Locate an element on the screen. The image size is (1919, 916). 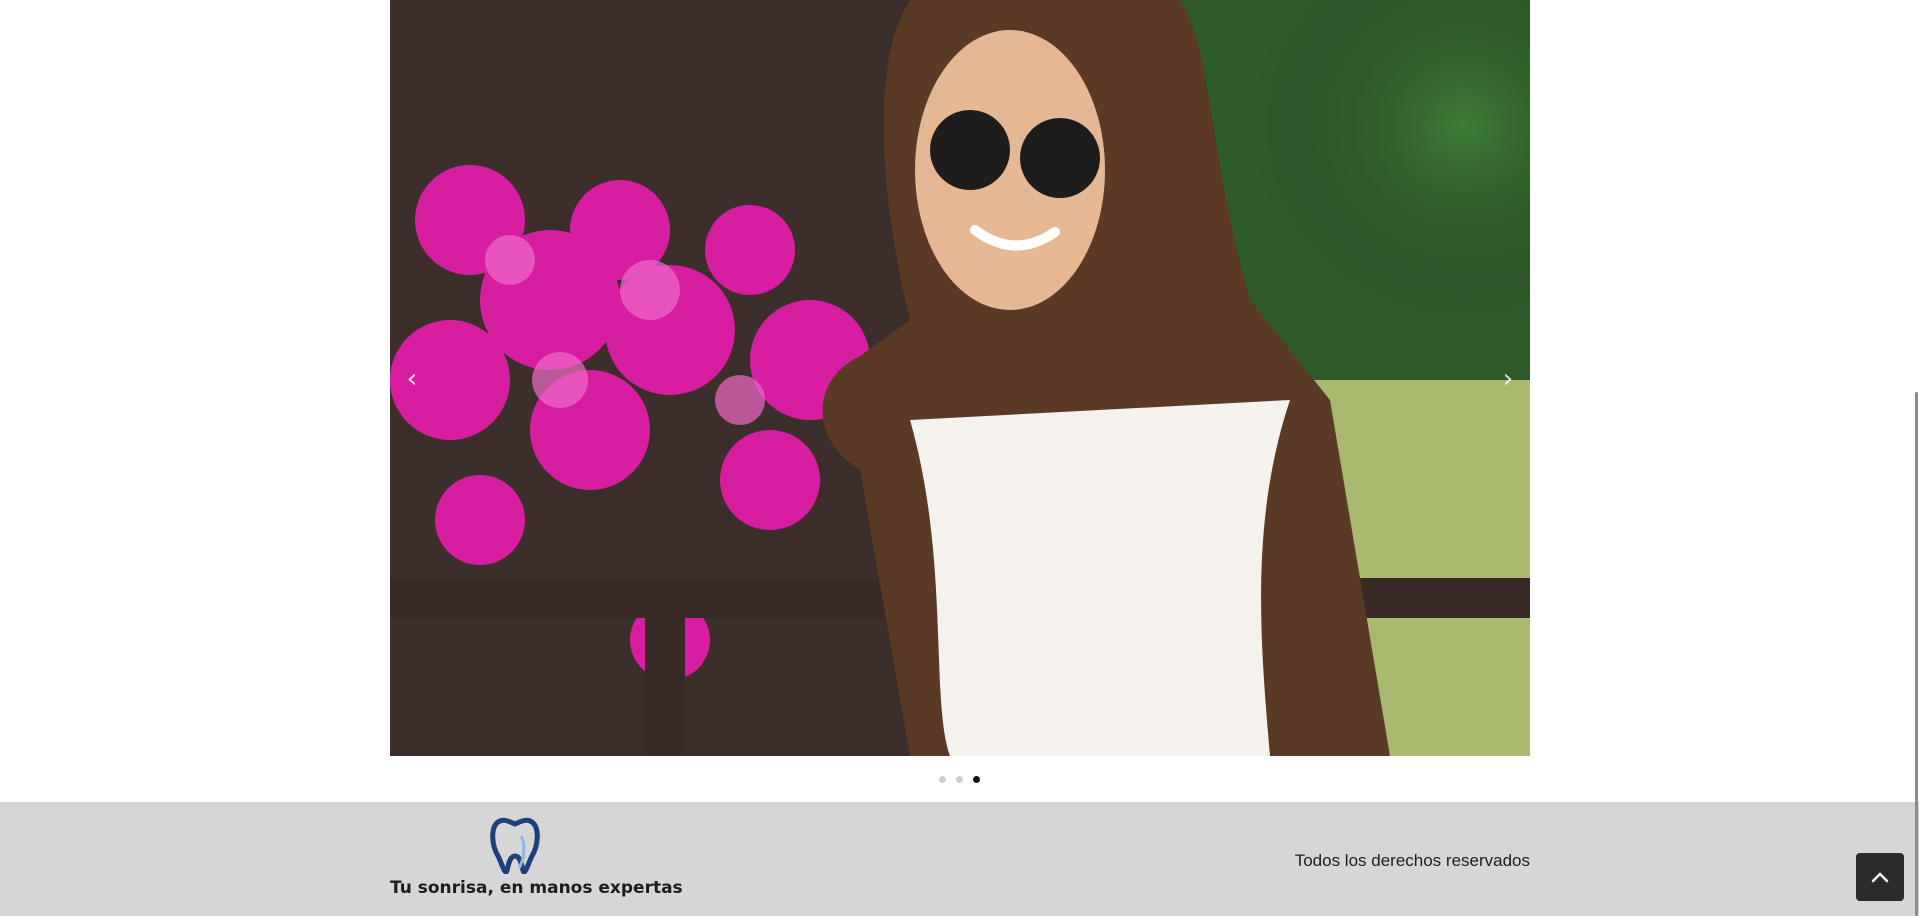
page-scrollbar is located at coordinates (1916, 458).